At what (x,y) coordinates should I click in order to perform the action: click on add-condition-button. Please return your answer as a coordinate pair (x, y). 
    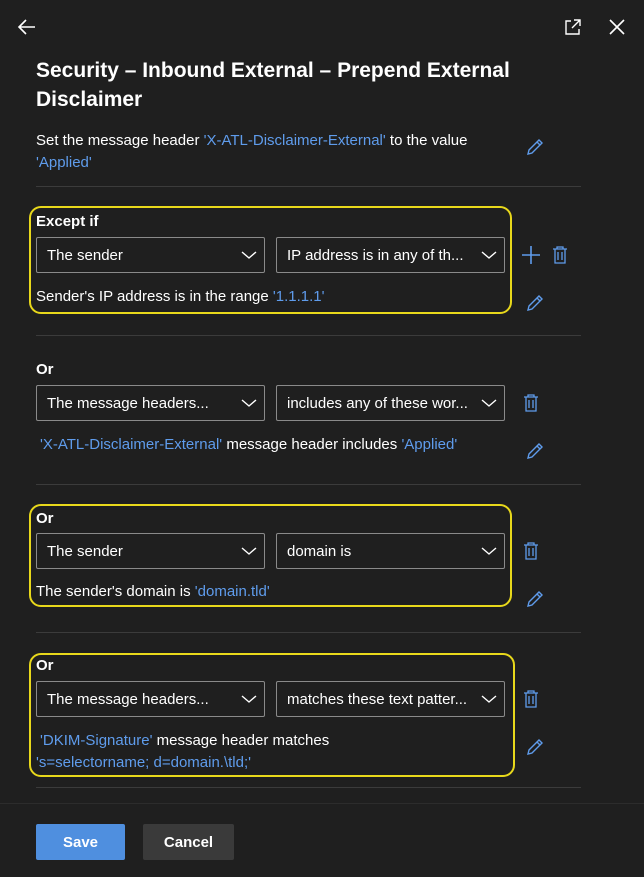
    Looking at the image, I should click on (531, 255).